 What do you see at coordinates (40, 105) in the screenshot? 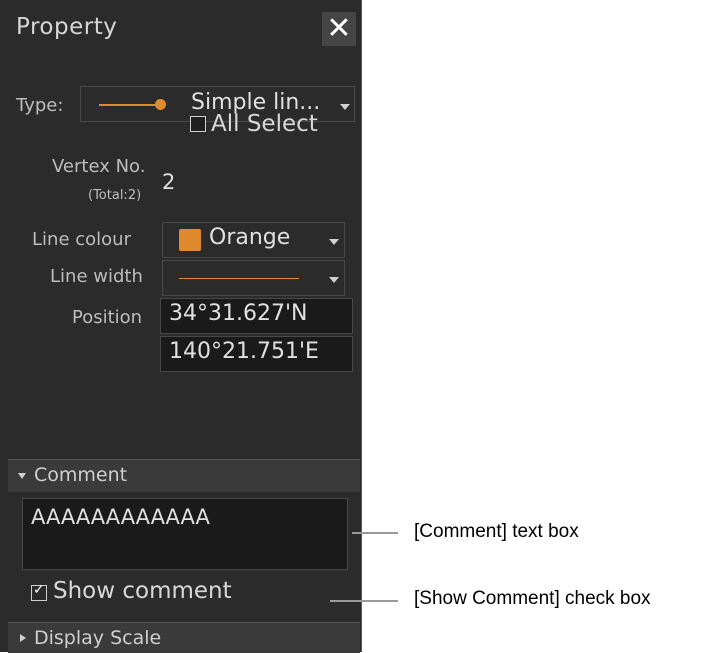
I see `type-label: Type:` at bounding box center [40, 105].